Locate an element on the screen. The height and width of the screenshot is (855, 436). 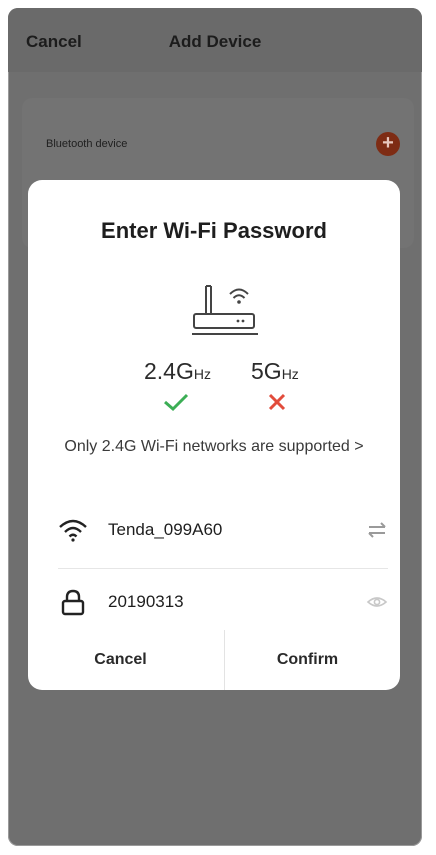
row-divider is located at coordinates (223, 568).